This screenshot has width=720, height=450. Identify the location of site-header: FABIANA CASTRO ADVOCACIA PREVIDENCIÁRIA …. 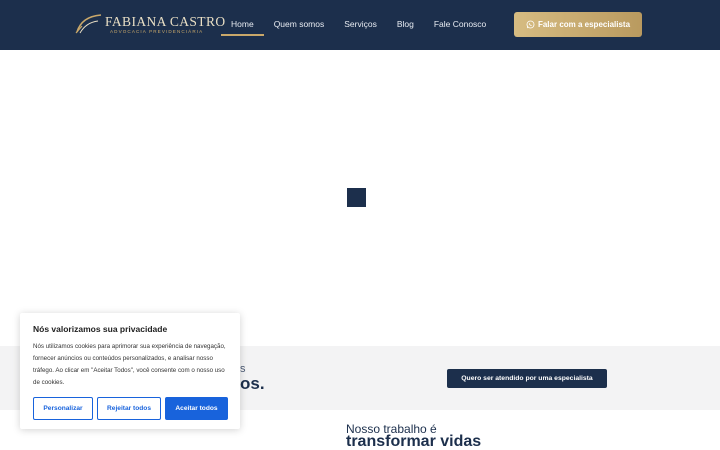
(360, 25).